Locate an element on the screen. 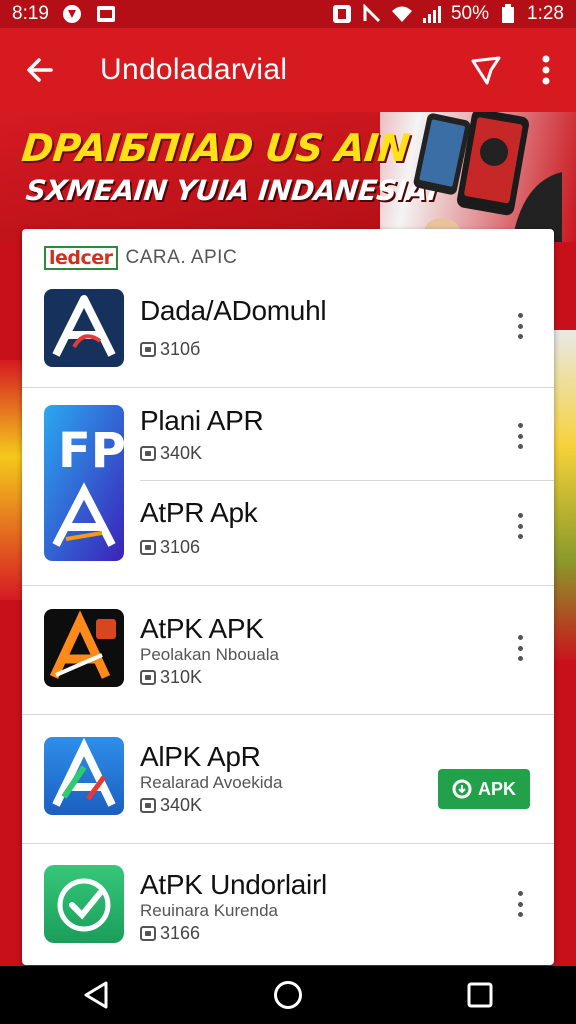 The image size is (576, 1024). banner-headline: DPAIБПIAD US AIN is located at coordinates (215, 148).